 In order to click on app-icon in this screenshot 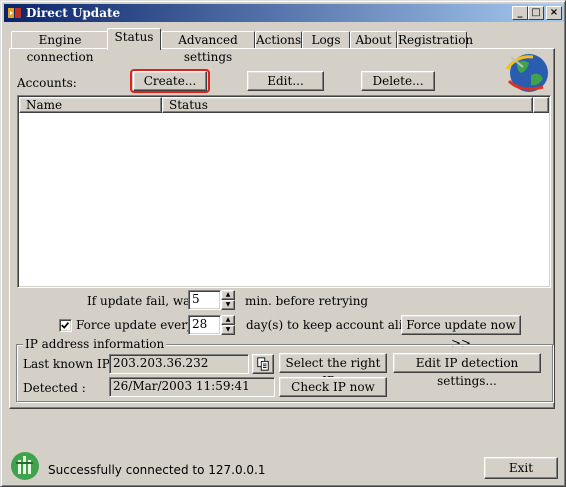, I will do `click(14, 13)`.